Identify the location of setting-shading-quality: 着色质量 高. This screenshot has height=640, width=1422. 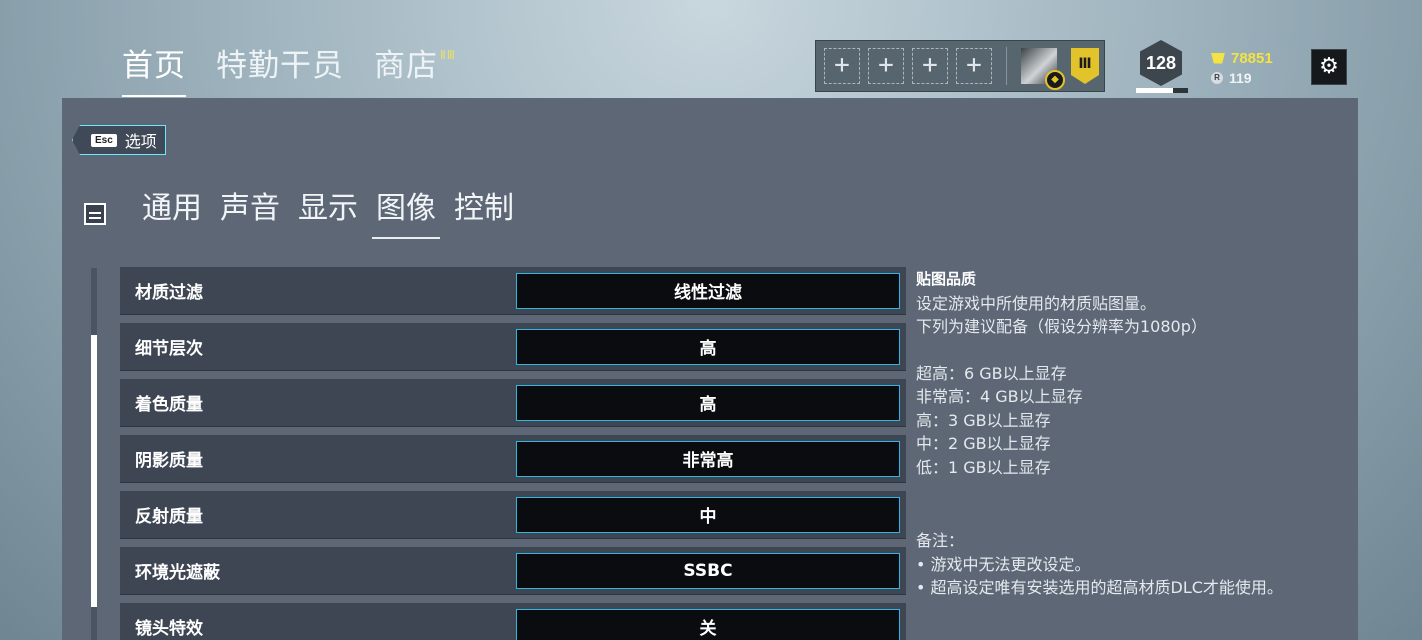
(513, 403).